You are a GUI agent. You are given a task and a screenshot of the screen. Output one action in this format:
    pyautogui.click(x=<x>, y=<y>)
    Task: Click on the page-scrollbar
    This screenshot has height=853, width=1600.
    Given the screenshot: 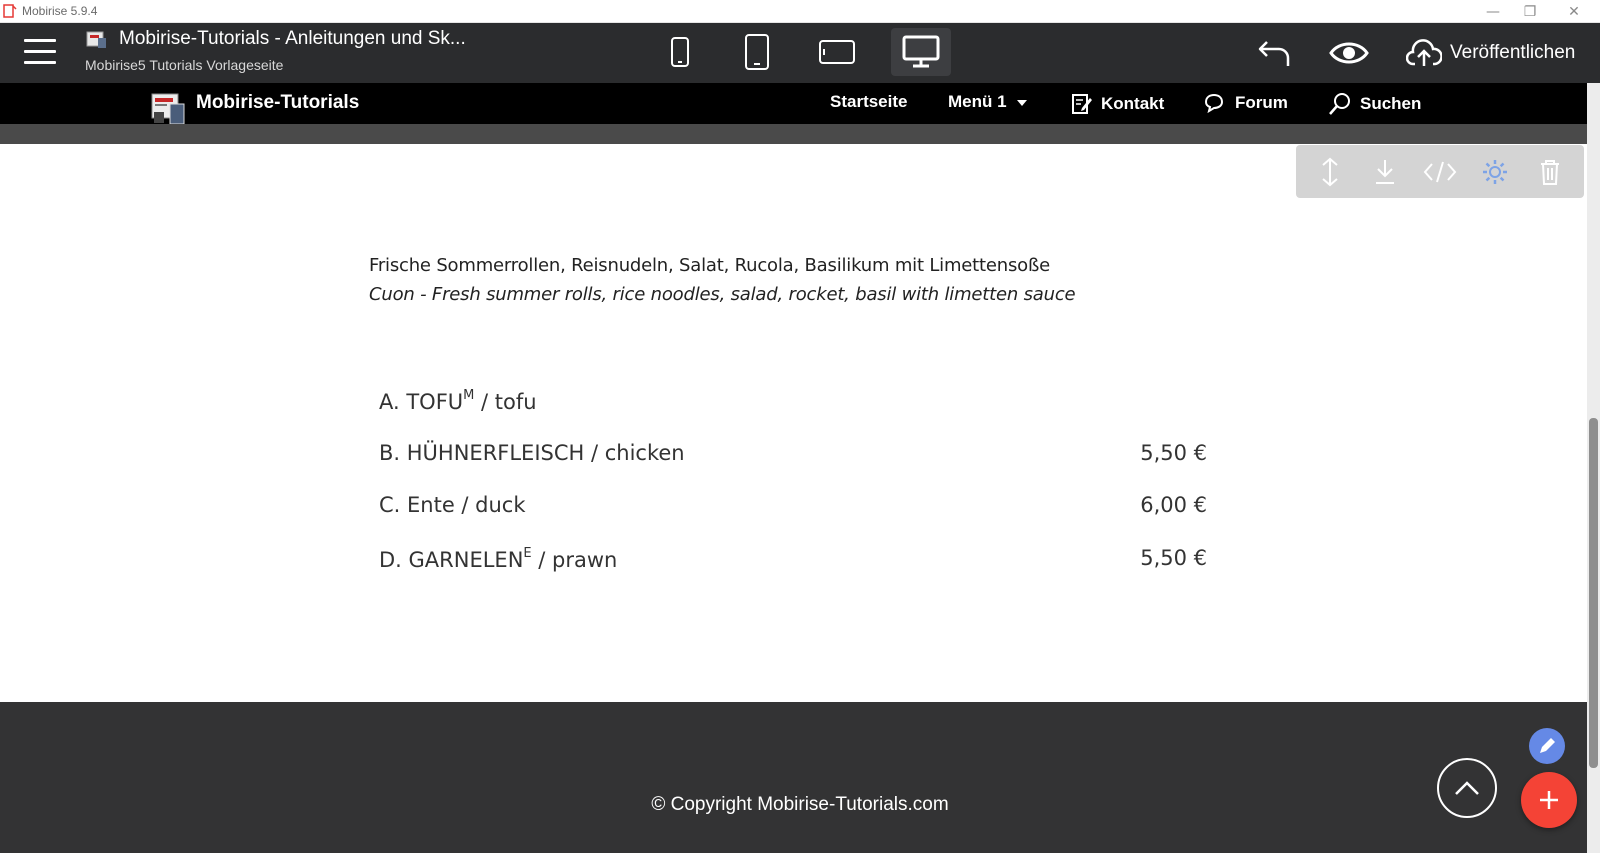 What is the action you would take?
    pyautogui.click(x=1593, y=468)
    